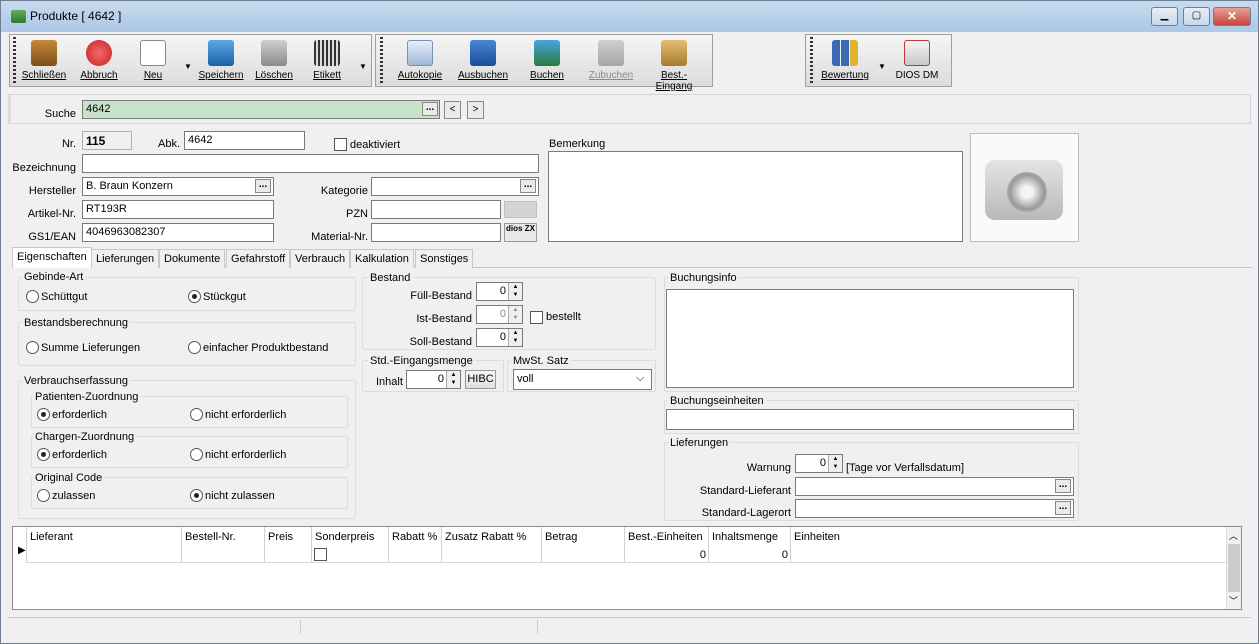  What do you see at coordinates (483, 60) in the screenshot?
I see `ausbuchen-button: Ausbuchen` at bounding box center [483, 60].